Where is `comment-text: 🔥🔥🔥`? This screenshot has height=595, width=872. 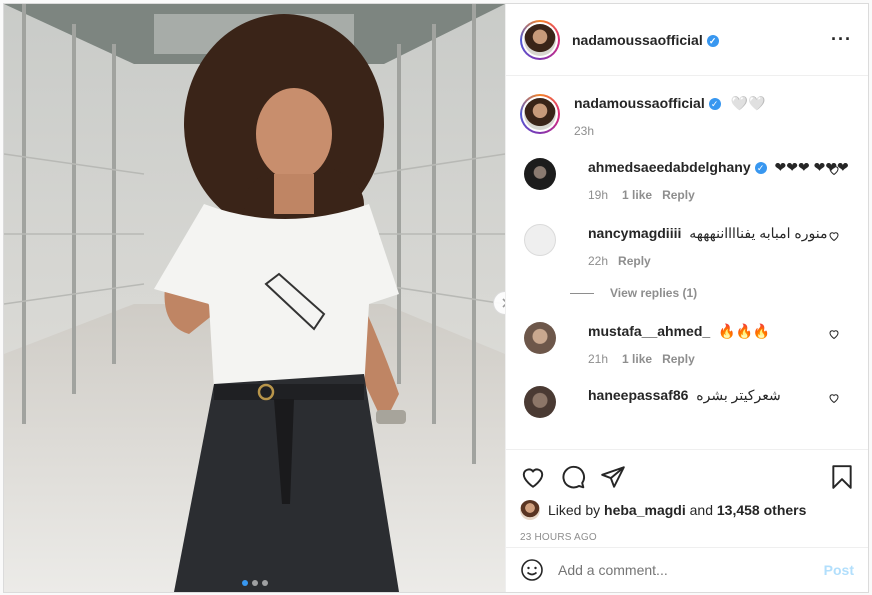 comment-text: 🔥🔥🔥 is located at coordinates (744, 331).